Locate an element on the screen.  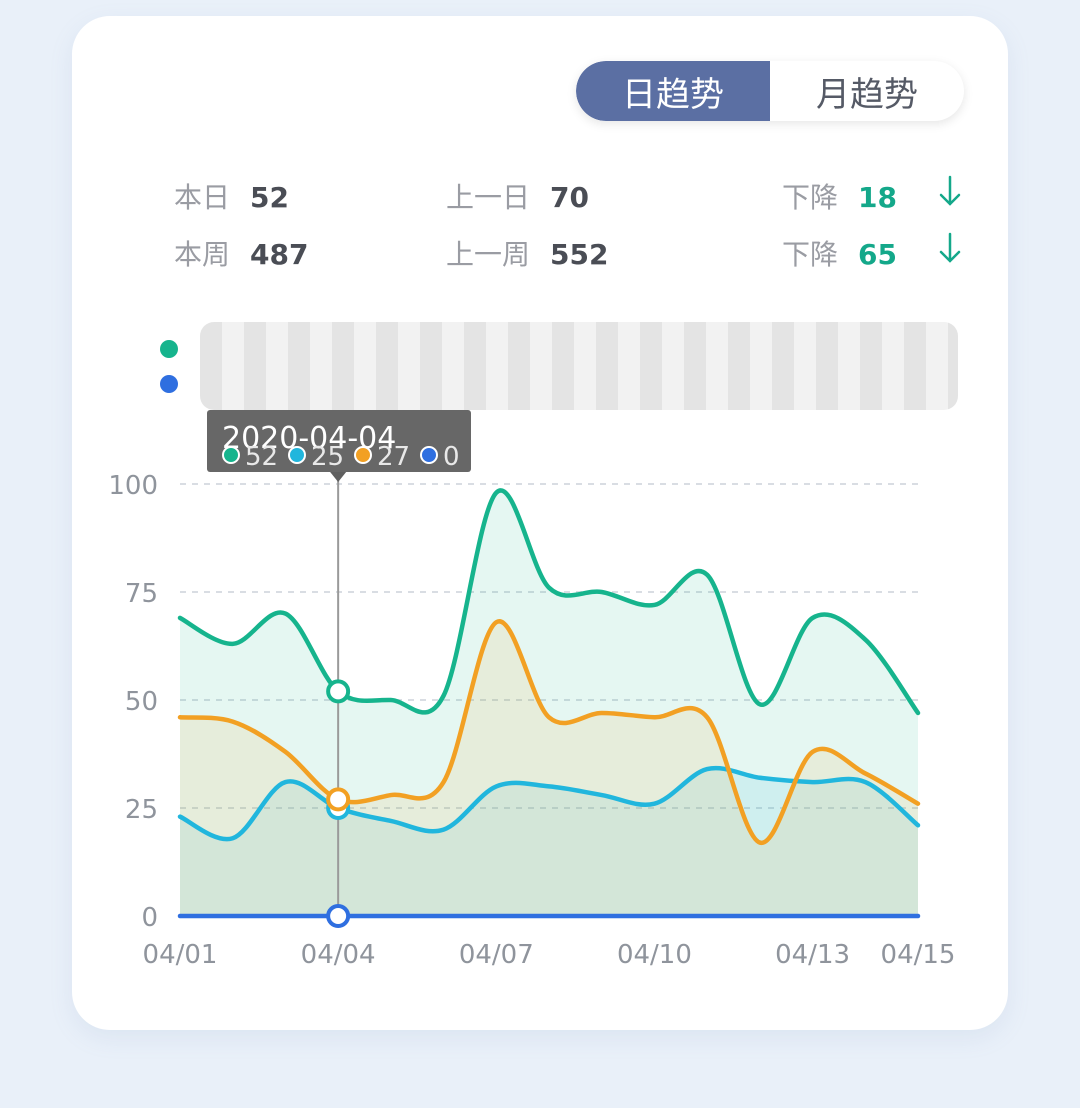
tooltip-dot-orange is located at coordinates (363, 455).